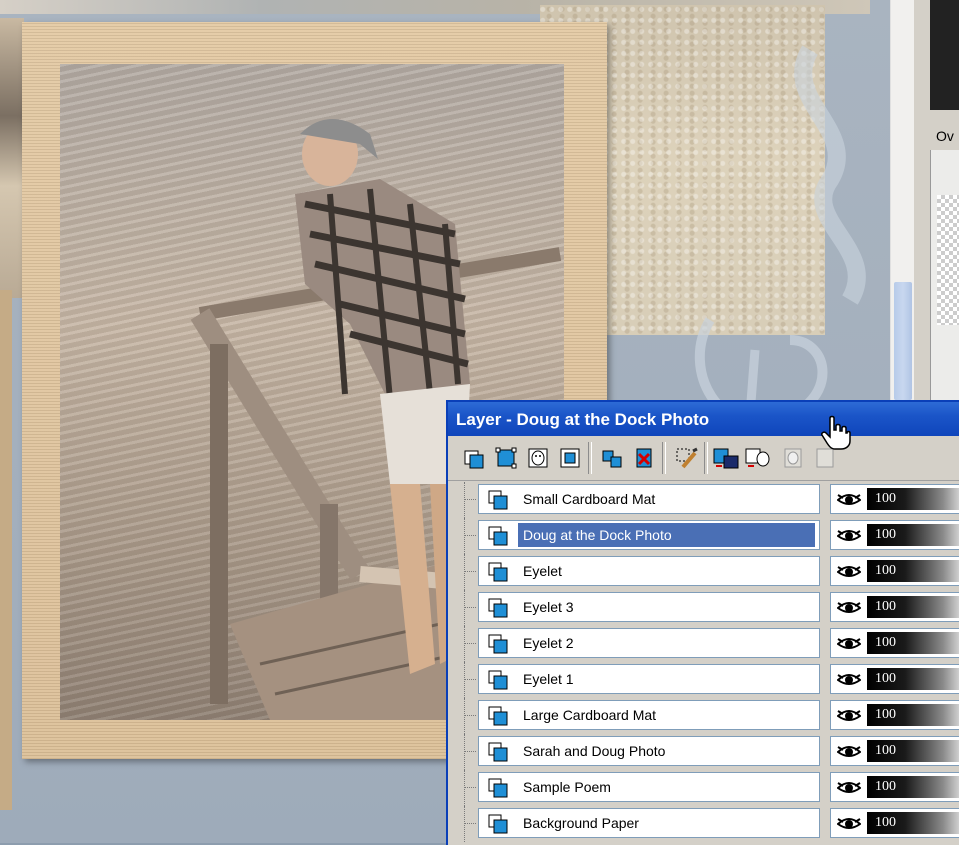 This screenshot has width=959, height=845. I want to click on layer-row: Sarah and Doug Photo 100, so click(703, 752).